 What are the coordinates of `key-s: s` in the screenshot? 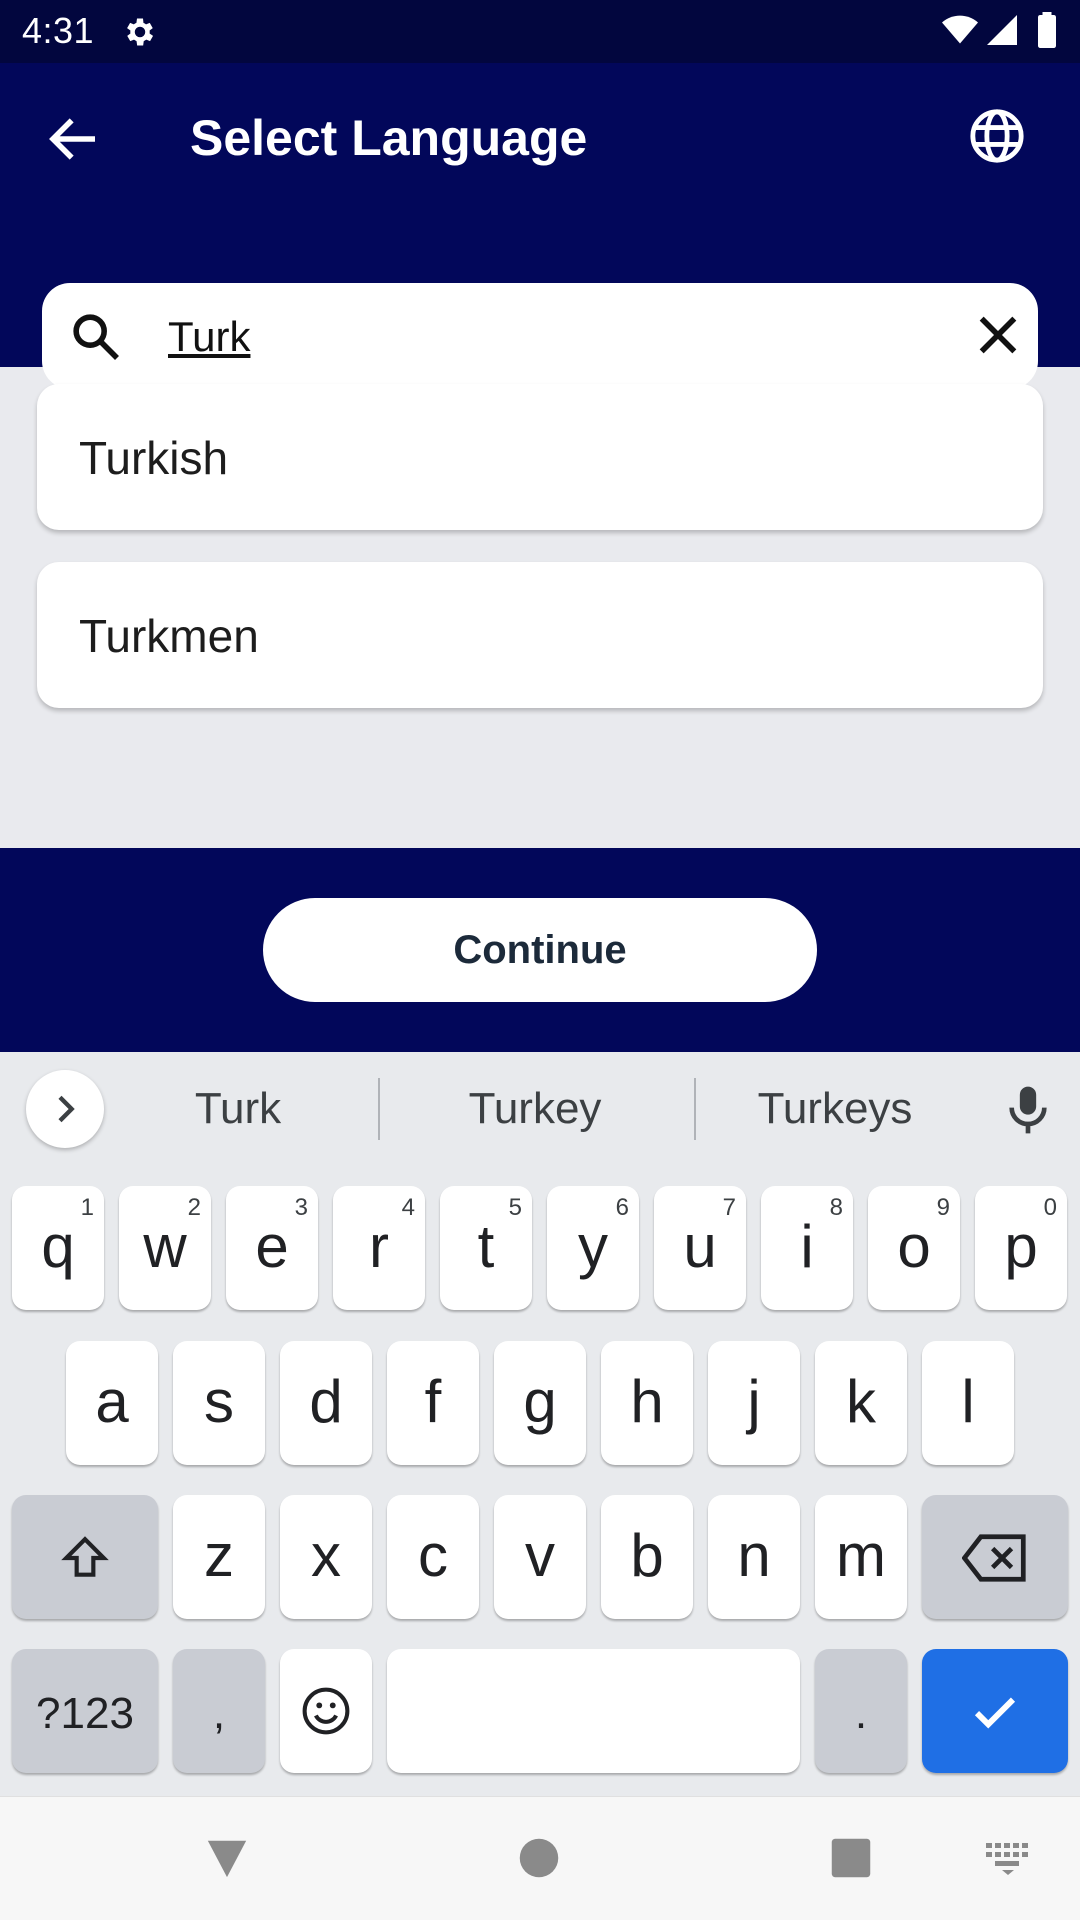 It's located at (219, 1403).